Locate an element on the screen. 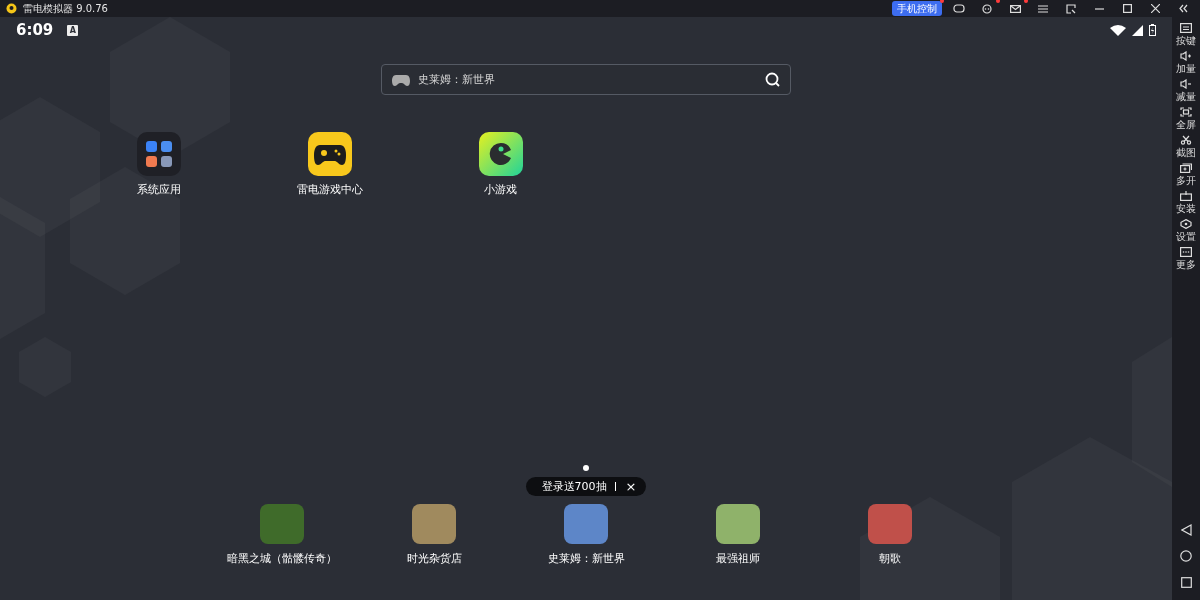 This screenshot has height=600, width=1200. notification-badge: A is located at coordinates (73, 30).